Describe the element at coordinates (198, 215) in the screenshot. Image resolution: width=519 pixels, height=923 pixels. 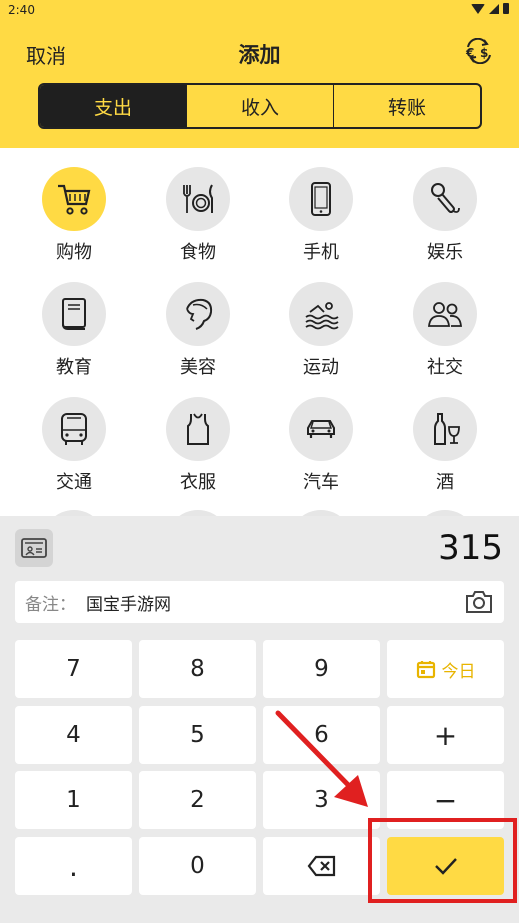
I see `category-food: 食物` at that location.